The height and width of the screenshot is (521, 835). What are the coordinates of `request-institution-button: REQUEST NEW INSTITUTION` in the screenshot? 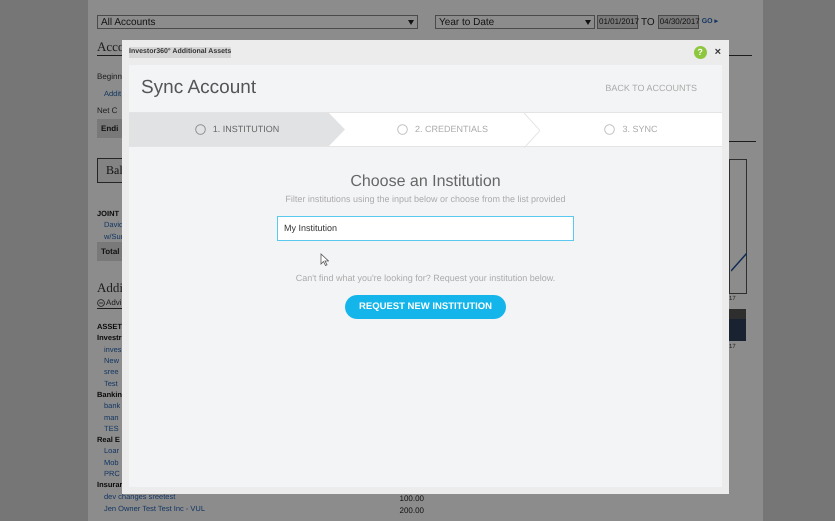 It's located at (425, 307).